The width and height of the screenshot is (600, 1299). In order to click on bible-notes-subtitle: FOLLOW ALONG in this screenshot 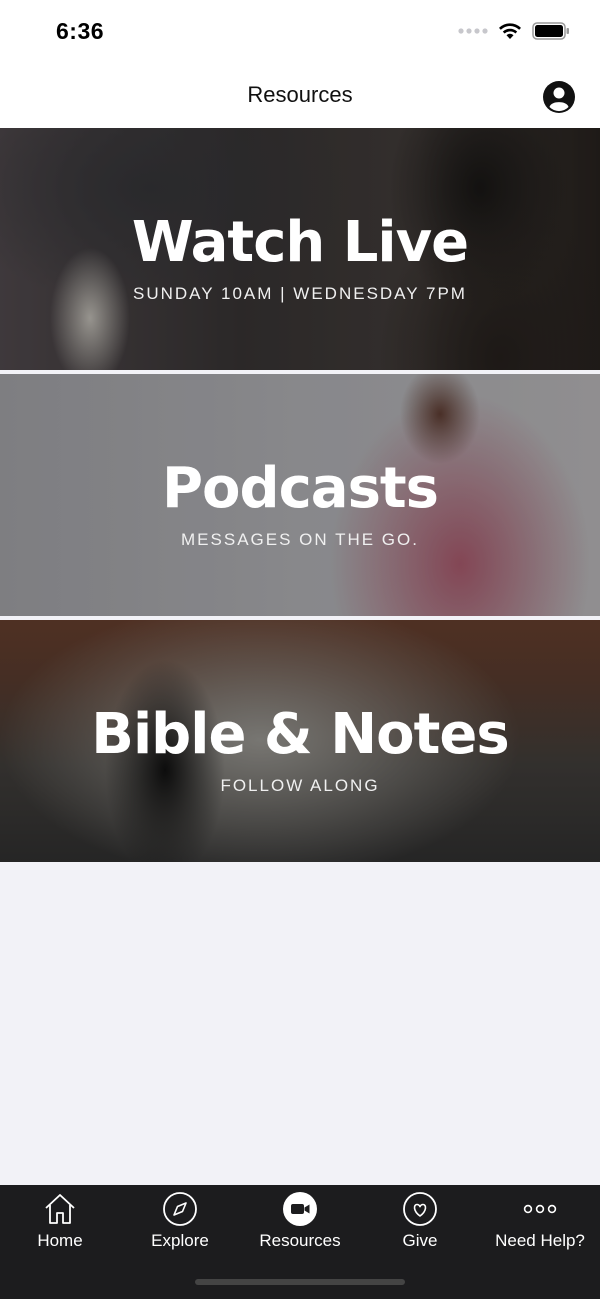, I will do `click(300, 785)`.